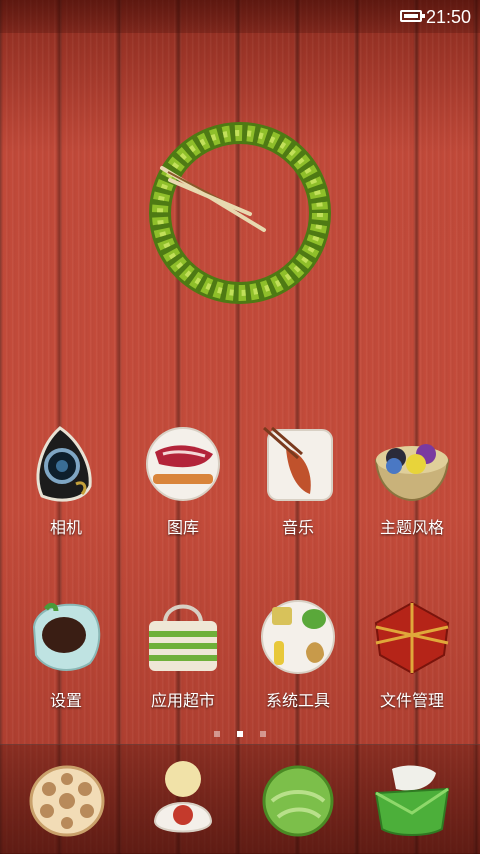  What do you see at coordinates (298, 463) in the screenshot?
I see `music-fish-plate-icon` at bounding box center [298, 463].